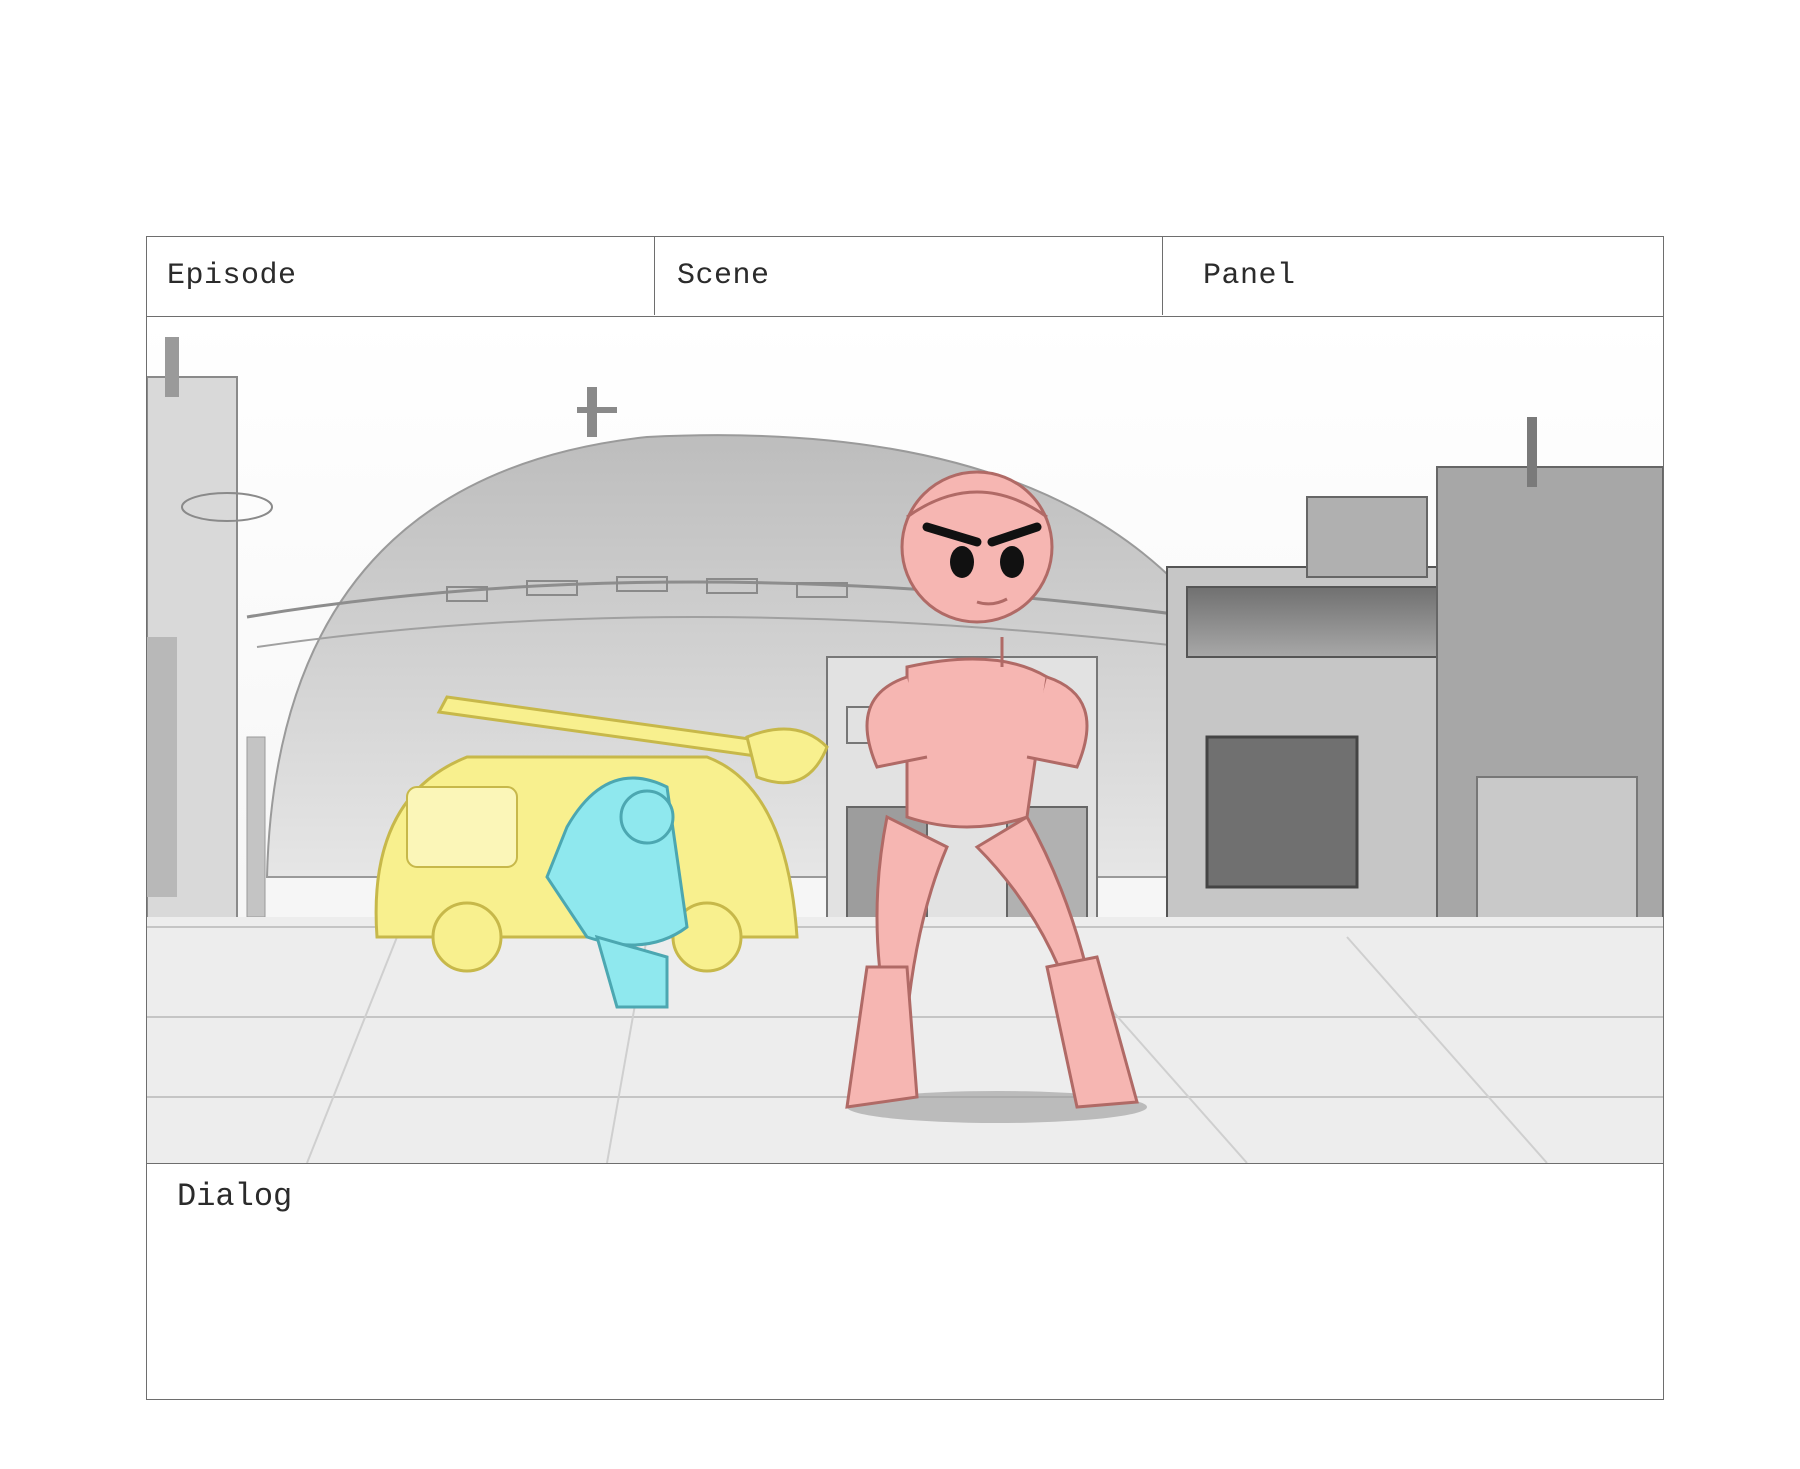  I want to click on dialog-box: Dialog, so click(905, 1281).